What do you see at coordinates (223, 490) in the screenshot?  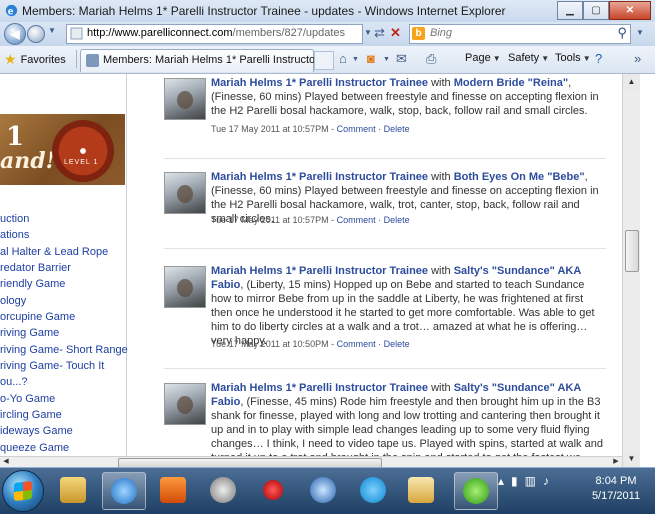 I see `itunes-placeholder` at bounding box center [223, 490].